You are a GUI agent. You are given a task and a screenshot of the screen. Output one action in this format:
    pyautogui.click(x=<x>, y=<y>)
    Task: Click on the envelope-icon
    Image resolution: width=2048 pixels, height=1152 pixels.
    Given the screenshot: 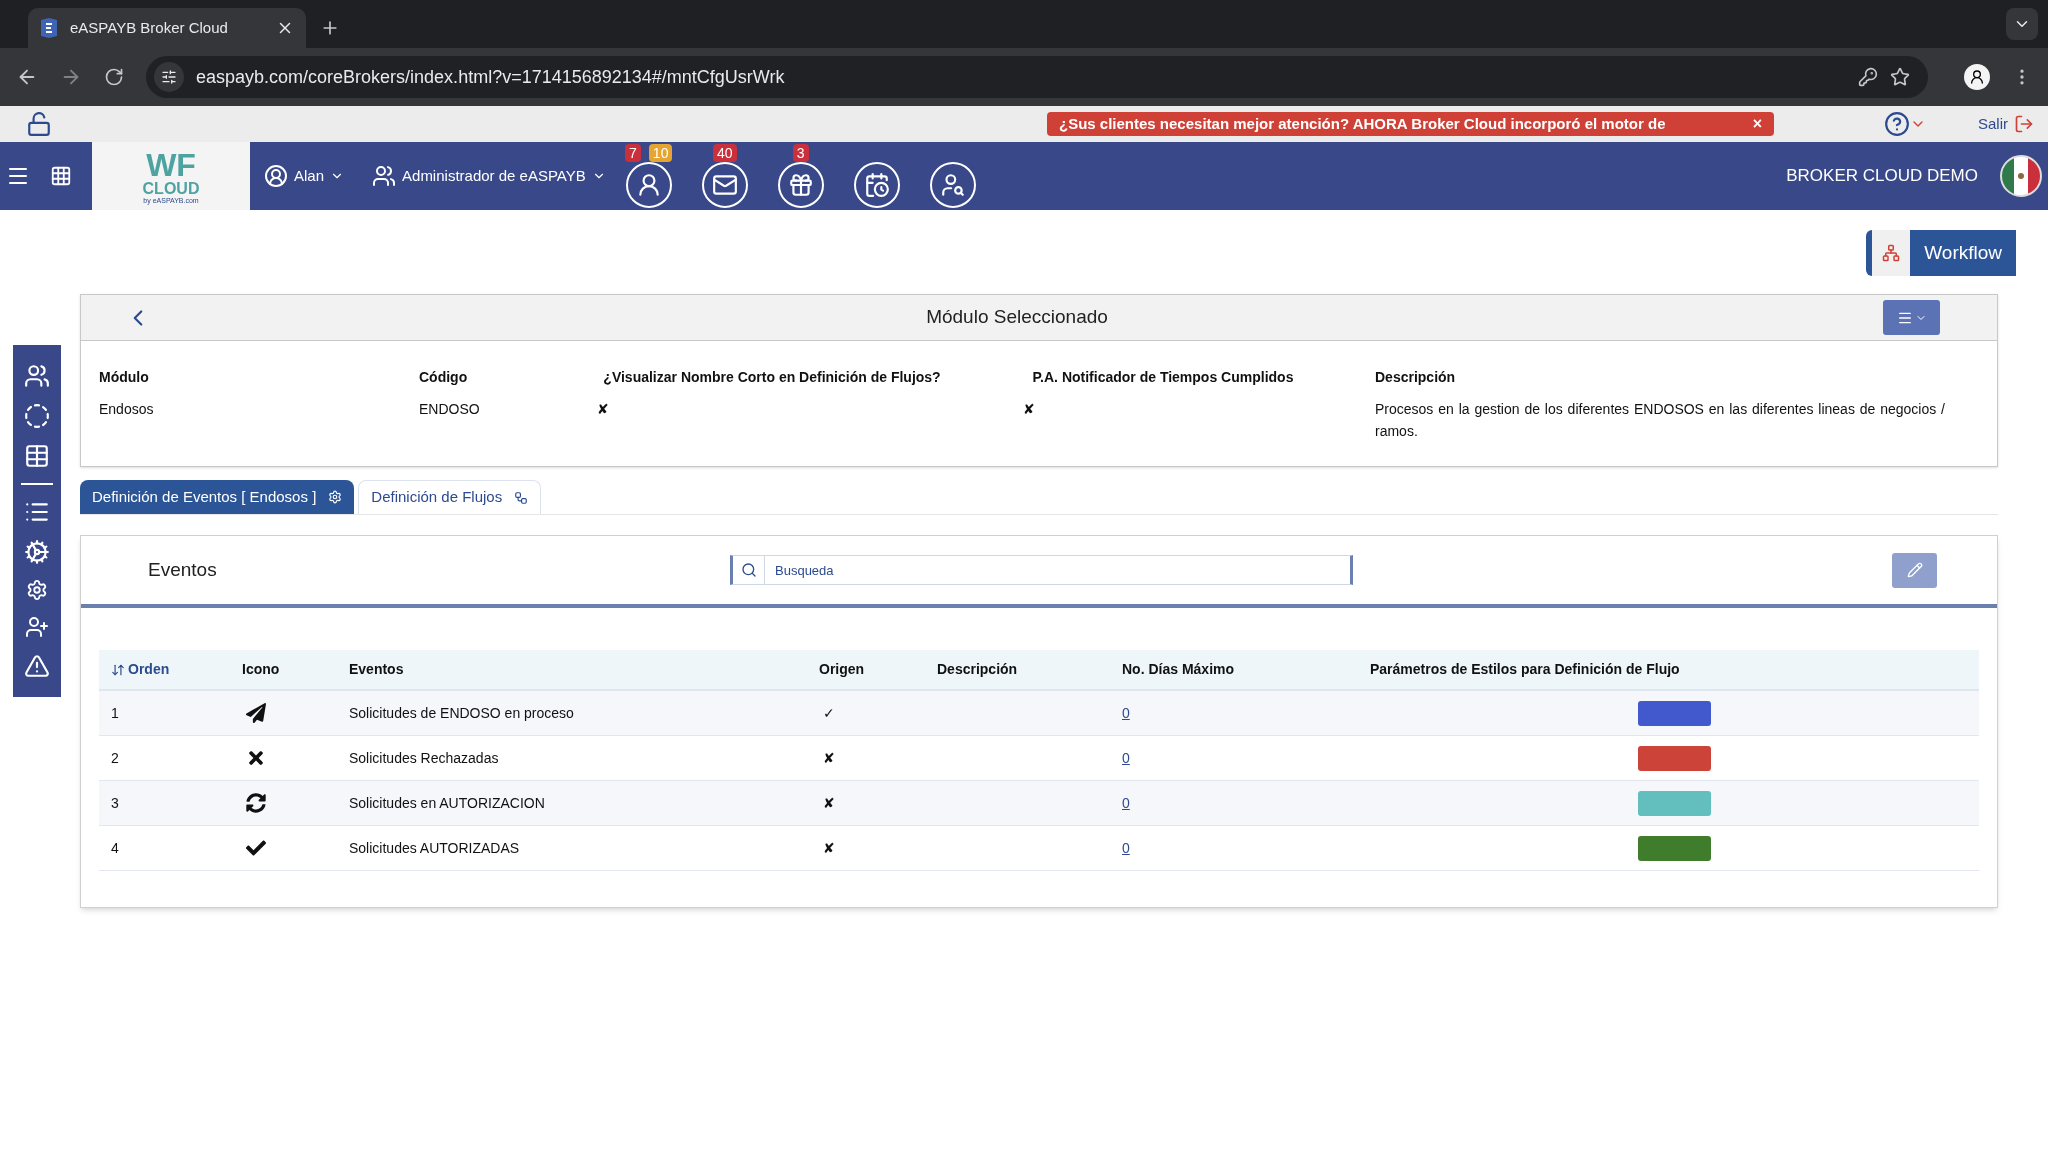 What is the action you would take?
    pyautogui.click(x=724, y=185)
    